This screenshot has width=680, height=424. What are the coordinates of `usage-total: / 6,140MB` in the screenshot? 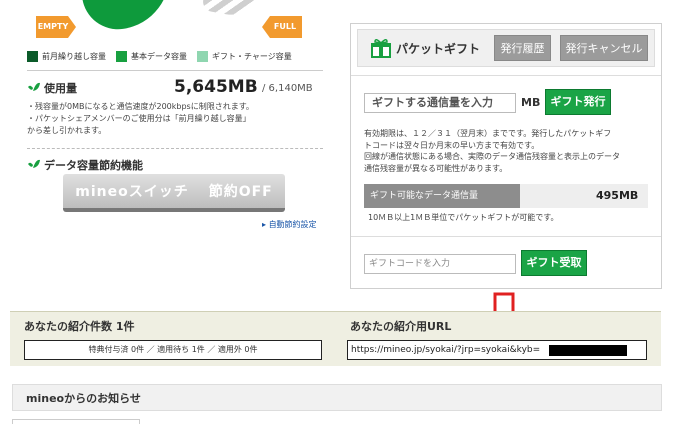 It's located at (287, 88).